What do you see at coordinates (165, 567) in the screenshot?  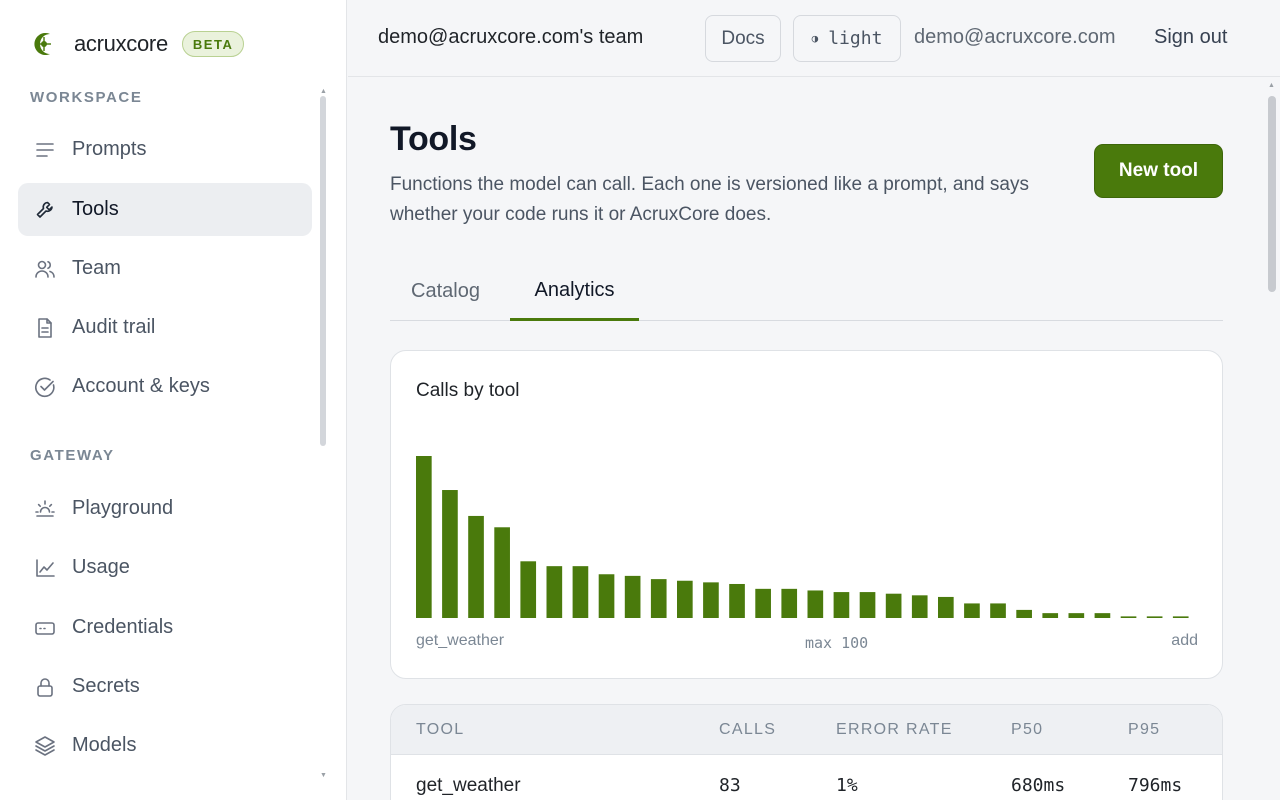 I see `sidebar-item-usage: Usage` at bounding box center [165, 567].